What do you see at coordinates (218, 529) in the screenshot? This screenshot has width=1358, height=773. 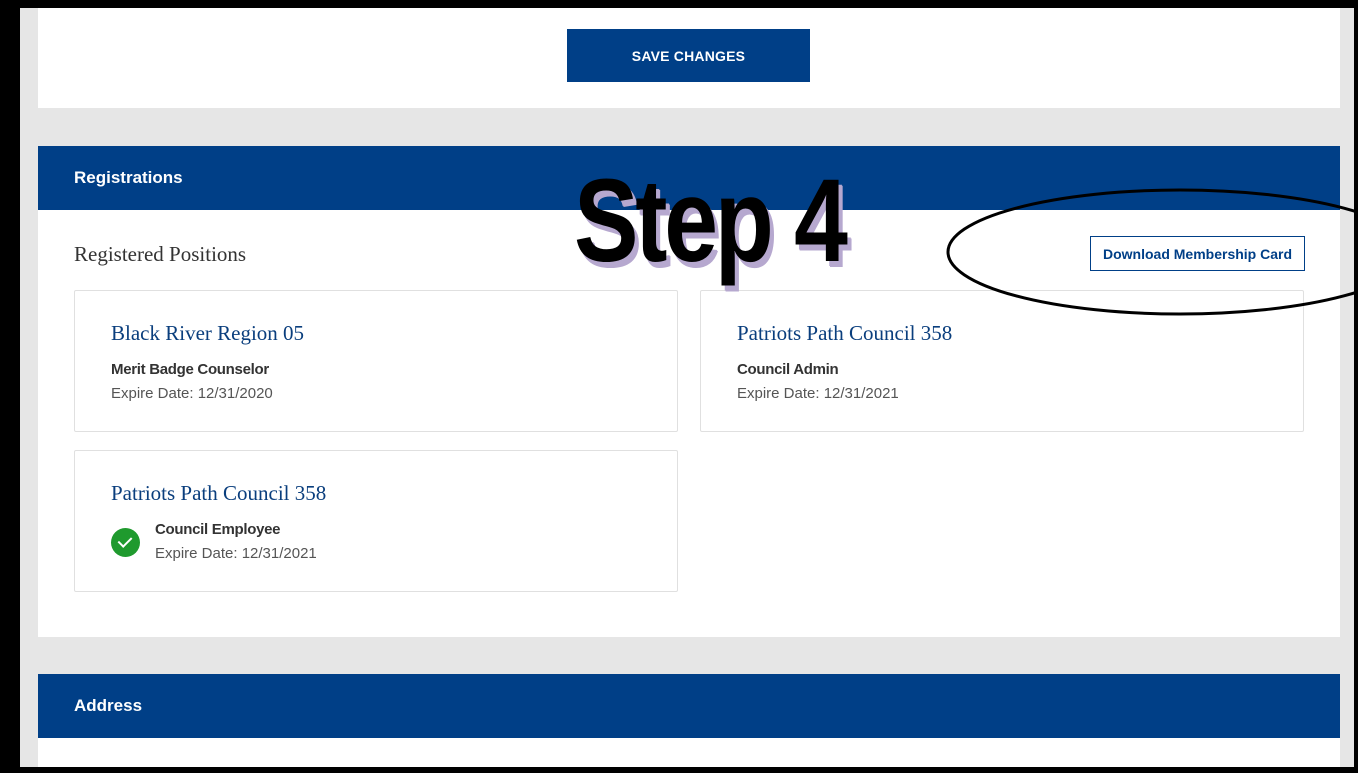 I see `position-role: Council Employee` at bounding box center [218, 529].